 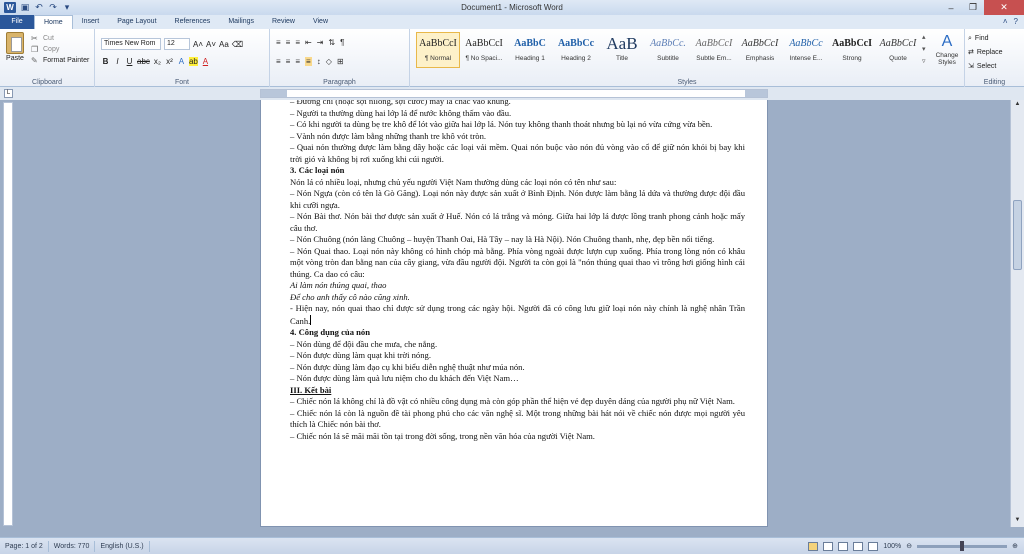 I want to click on borders-icon: ⊞, so click(x=340, y=61).